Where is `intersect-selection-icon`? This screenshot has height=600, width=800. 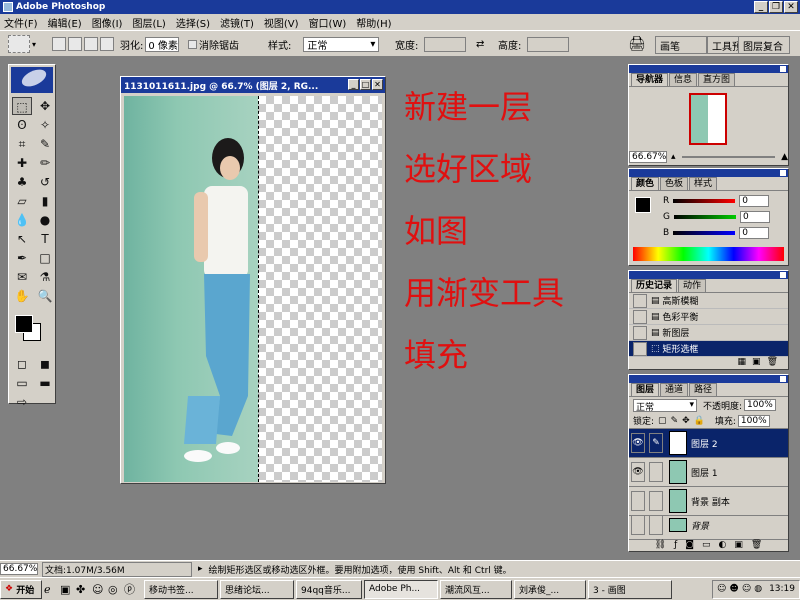 intersect-selection-icon is located at coordinates (107, 44).